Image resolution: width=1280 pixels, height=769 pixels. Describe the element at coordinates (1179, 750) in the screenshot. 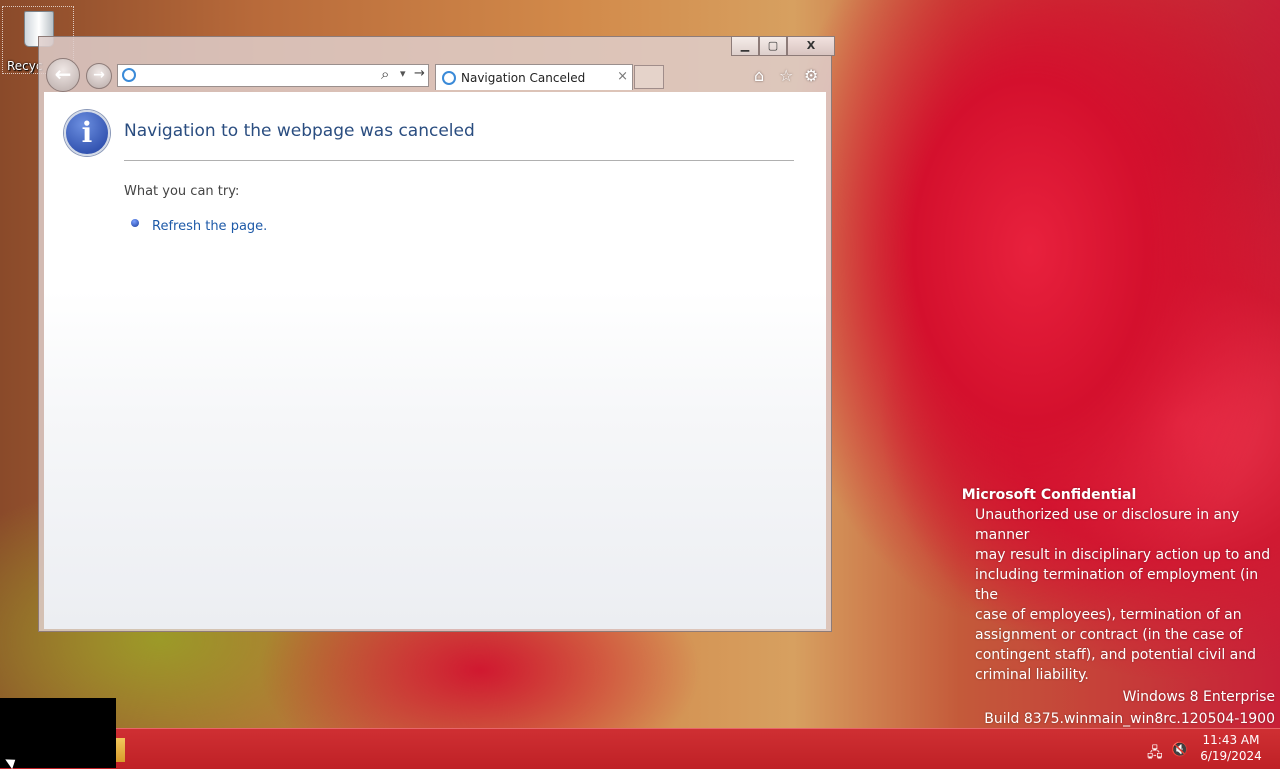

I see `volume-muted-icon: 🔇` at that location.